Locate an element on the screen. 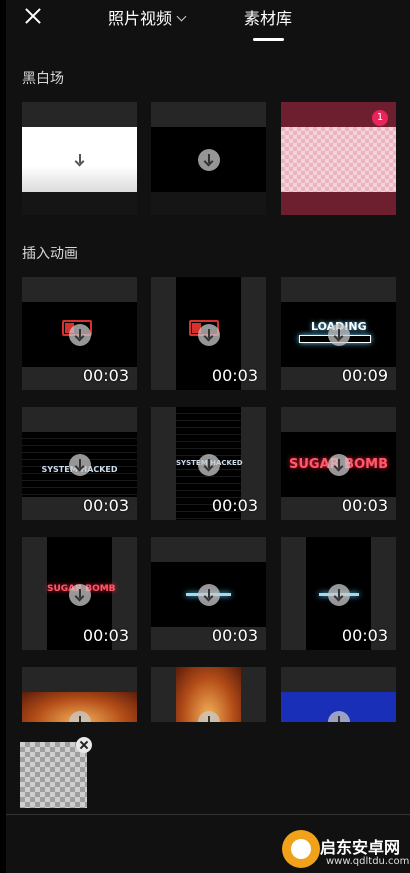 This screenshot has width=410, height=873. selected-material-thumbnail is located at coordinates (53, 775).